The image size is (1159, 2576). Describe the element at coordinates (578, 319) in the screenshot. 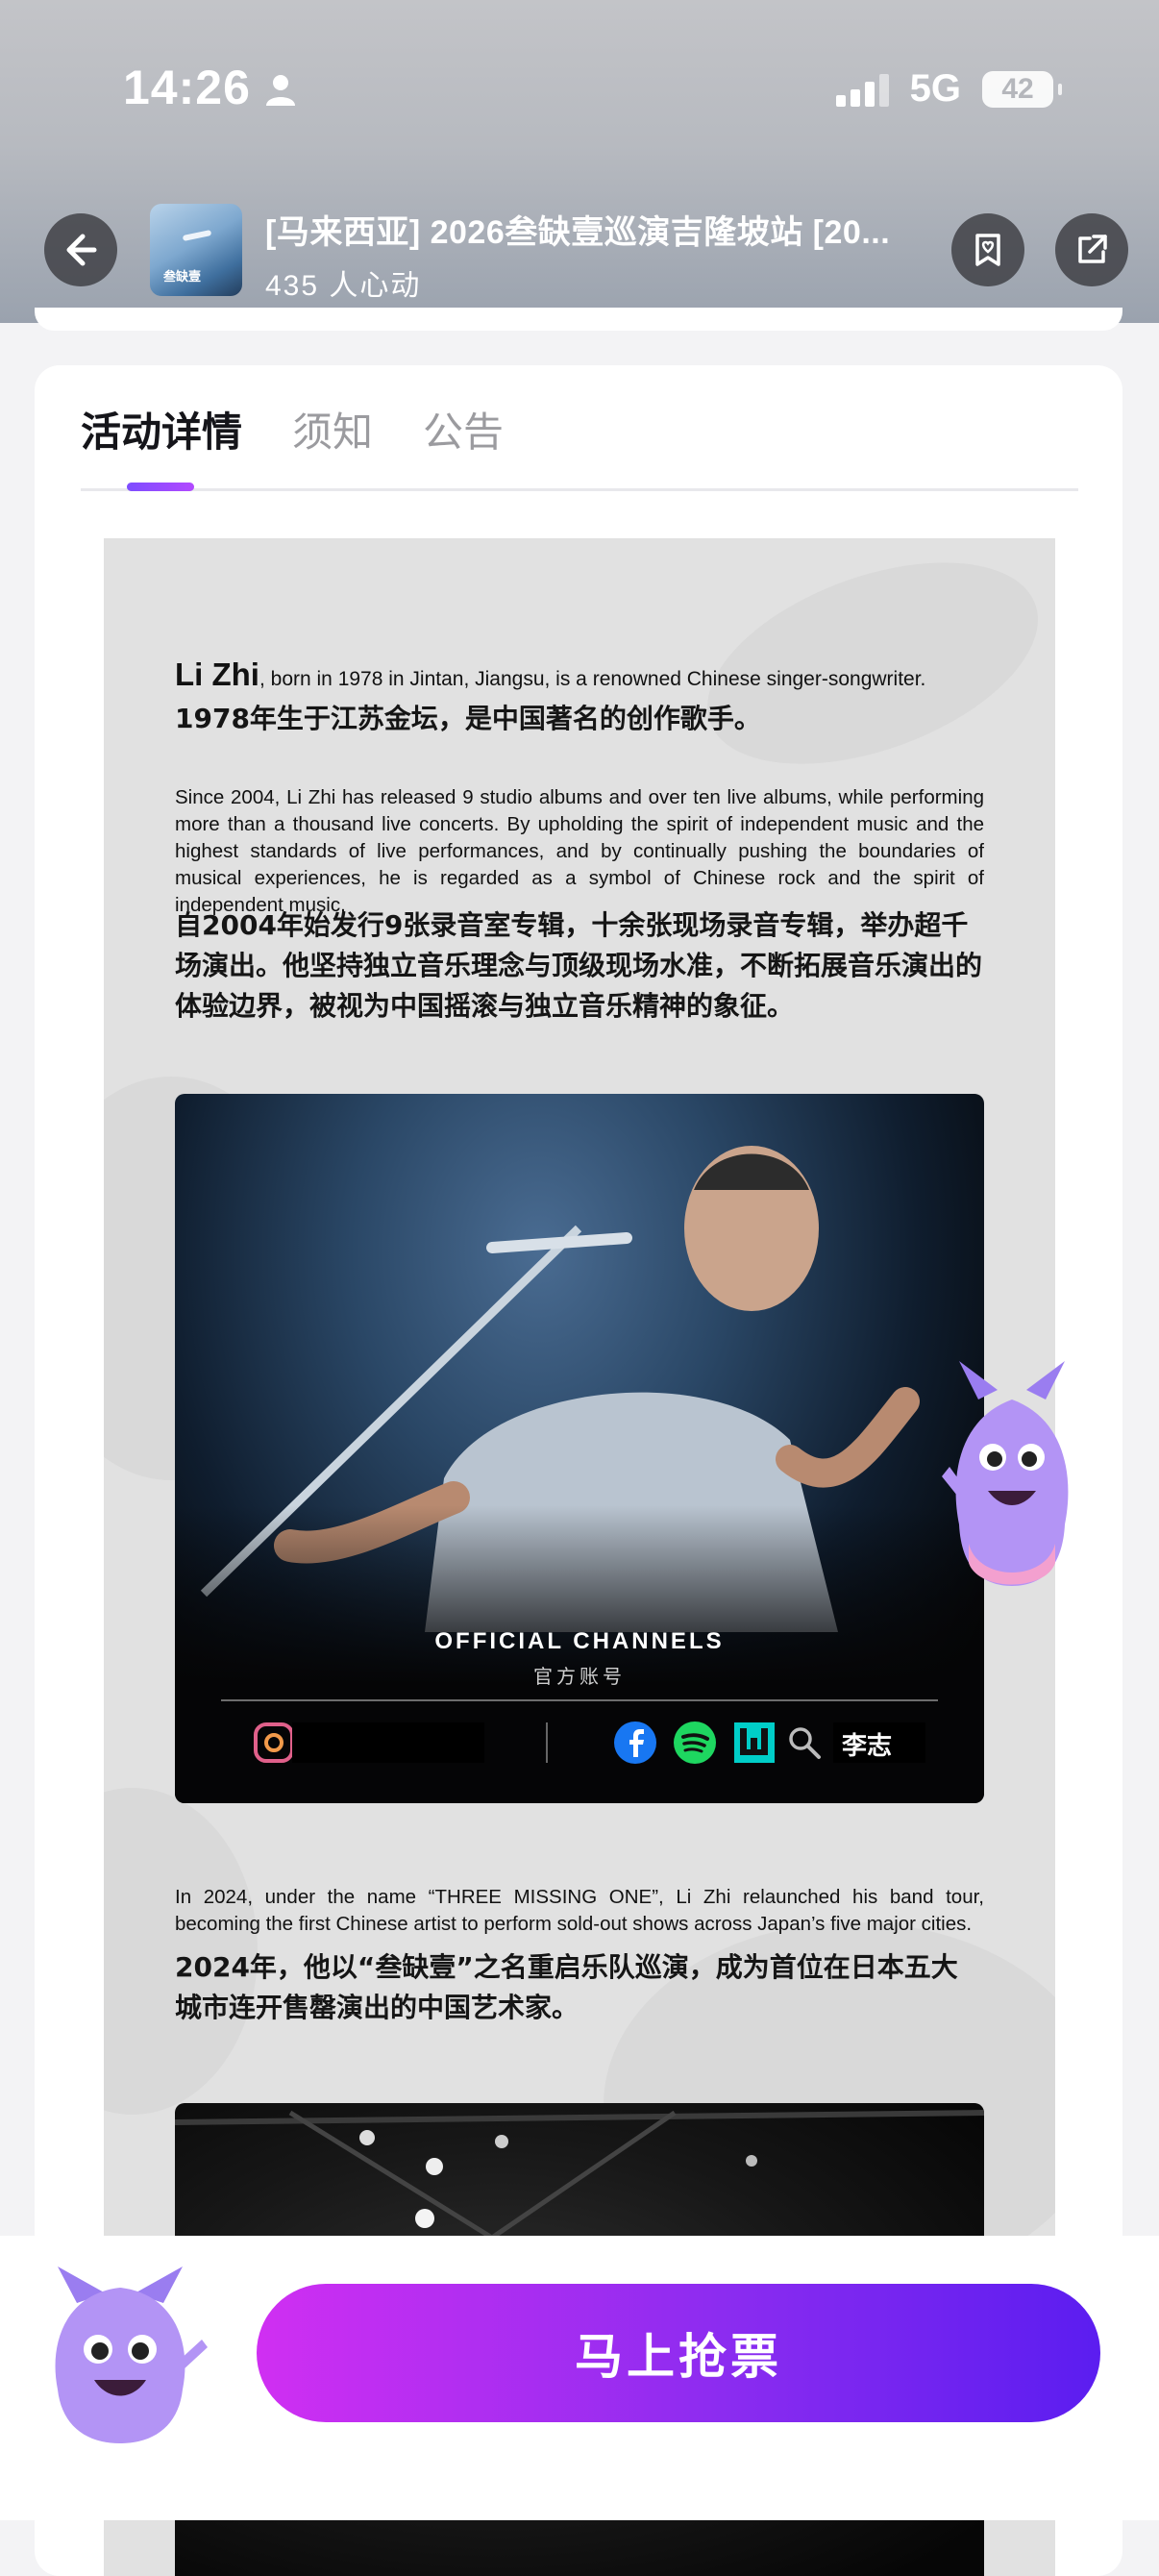

I see `previous-card-edge` at that location.